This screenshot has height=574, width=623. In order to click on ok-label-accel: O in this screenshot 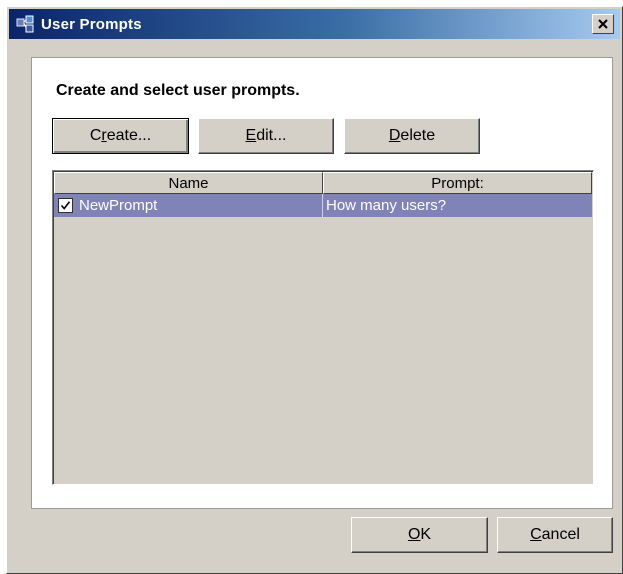, I will do `click(414, 534)`.